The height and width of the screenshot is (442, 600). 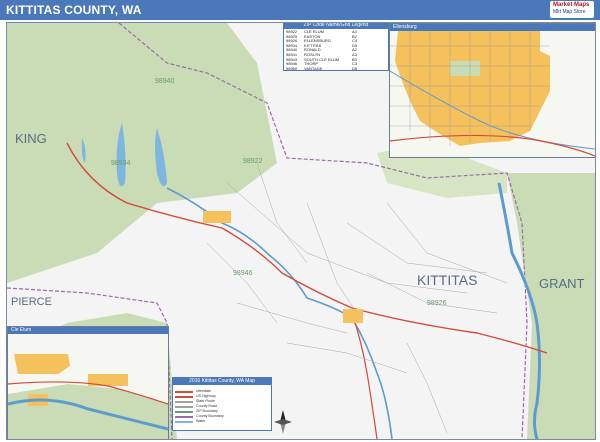 What do you see at coordinates (551, 306) in the screenshot?
I see `forest-area-east` at bounding box center [551, 306].